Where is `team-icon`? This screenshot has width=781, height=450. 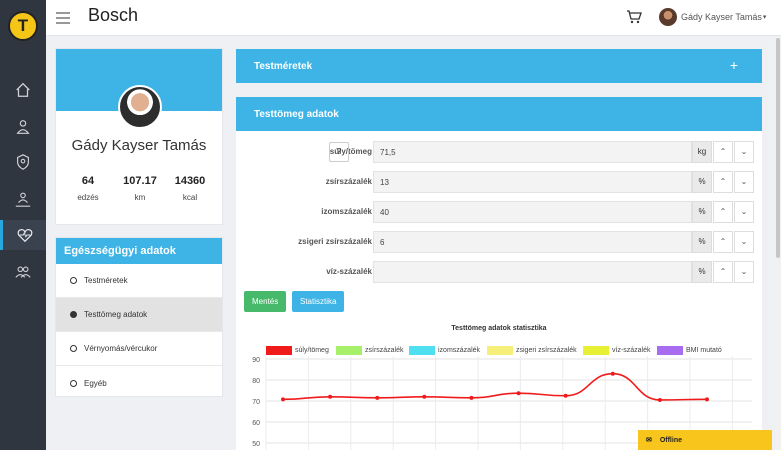
team-icon is located at coordinates (23, 199).